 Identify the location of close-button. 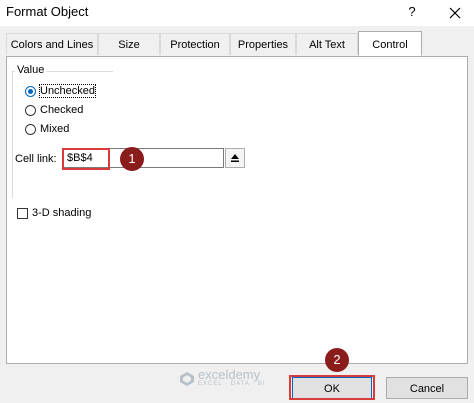
(455, 13).